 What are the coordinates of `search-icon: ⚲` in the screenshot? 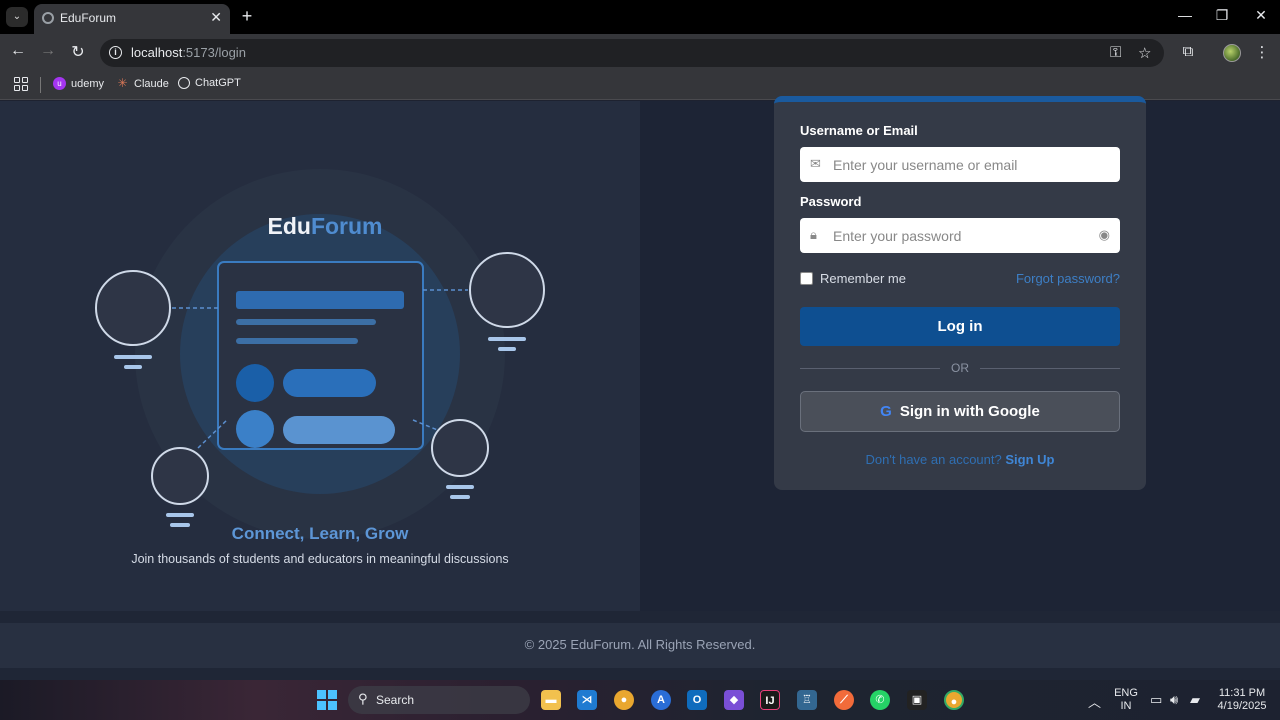 It's located at (363, 698).